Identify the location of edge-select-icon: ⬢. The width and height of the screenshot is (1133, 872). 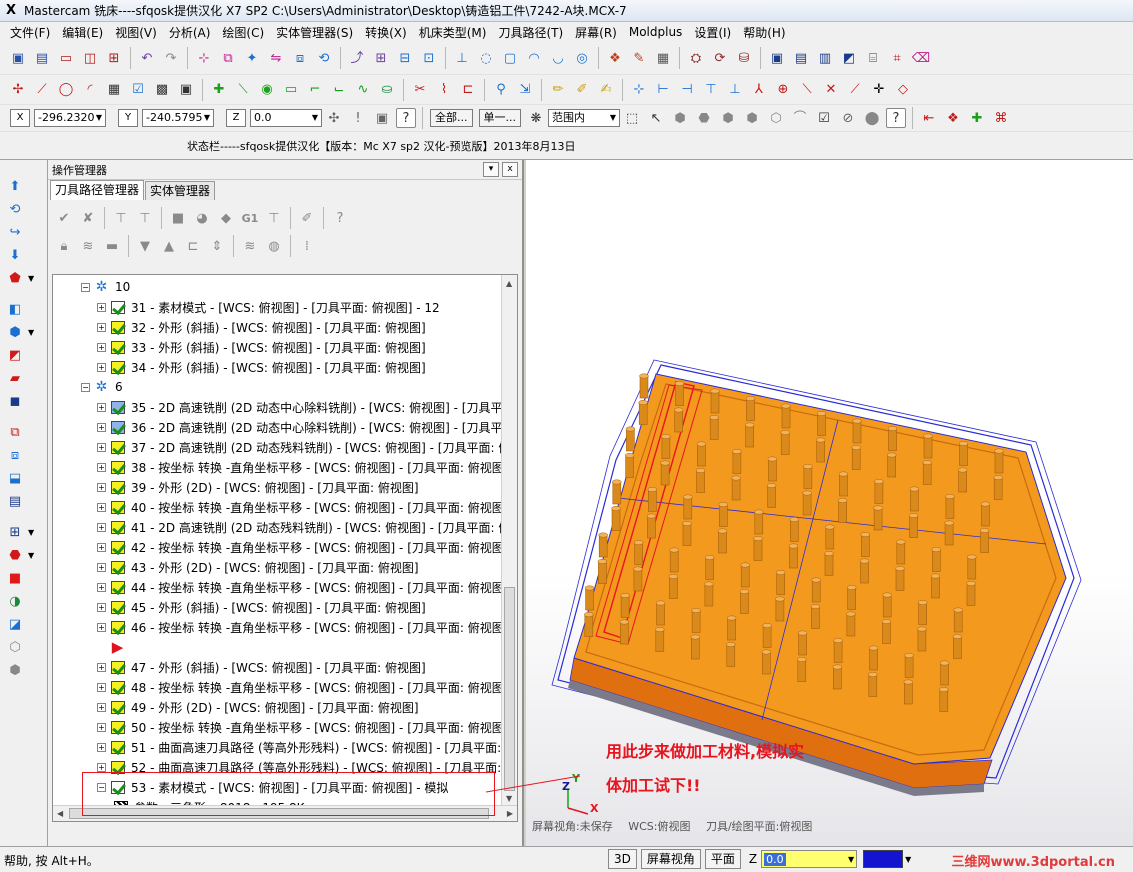
(728, 118).